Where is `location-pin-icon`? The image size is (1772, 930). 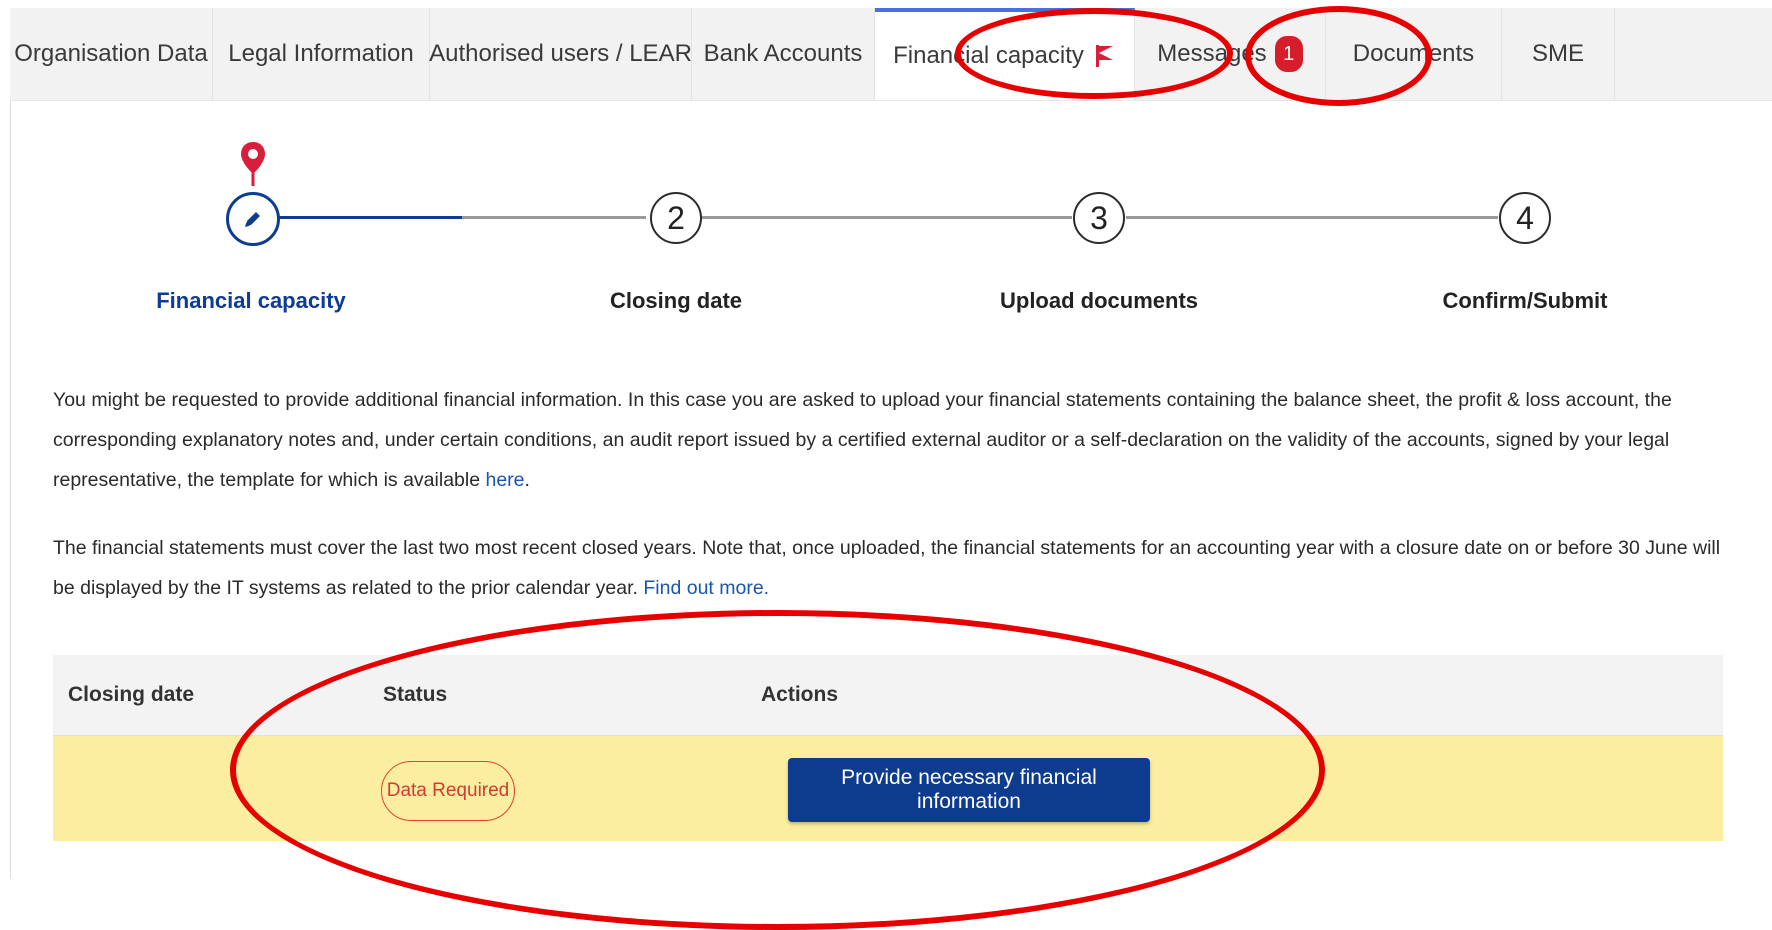
location-pin-icon is located at coordinates (253, 164).